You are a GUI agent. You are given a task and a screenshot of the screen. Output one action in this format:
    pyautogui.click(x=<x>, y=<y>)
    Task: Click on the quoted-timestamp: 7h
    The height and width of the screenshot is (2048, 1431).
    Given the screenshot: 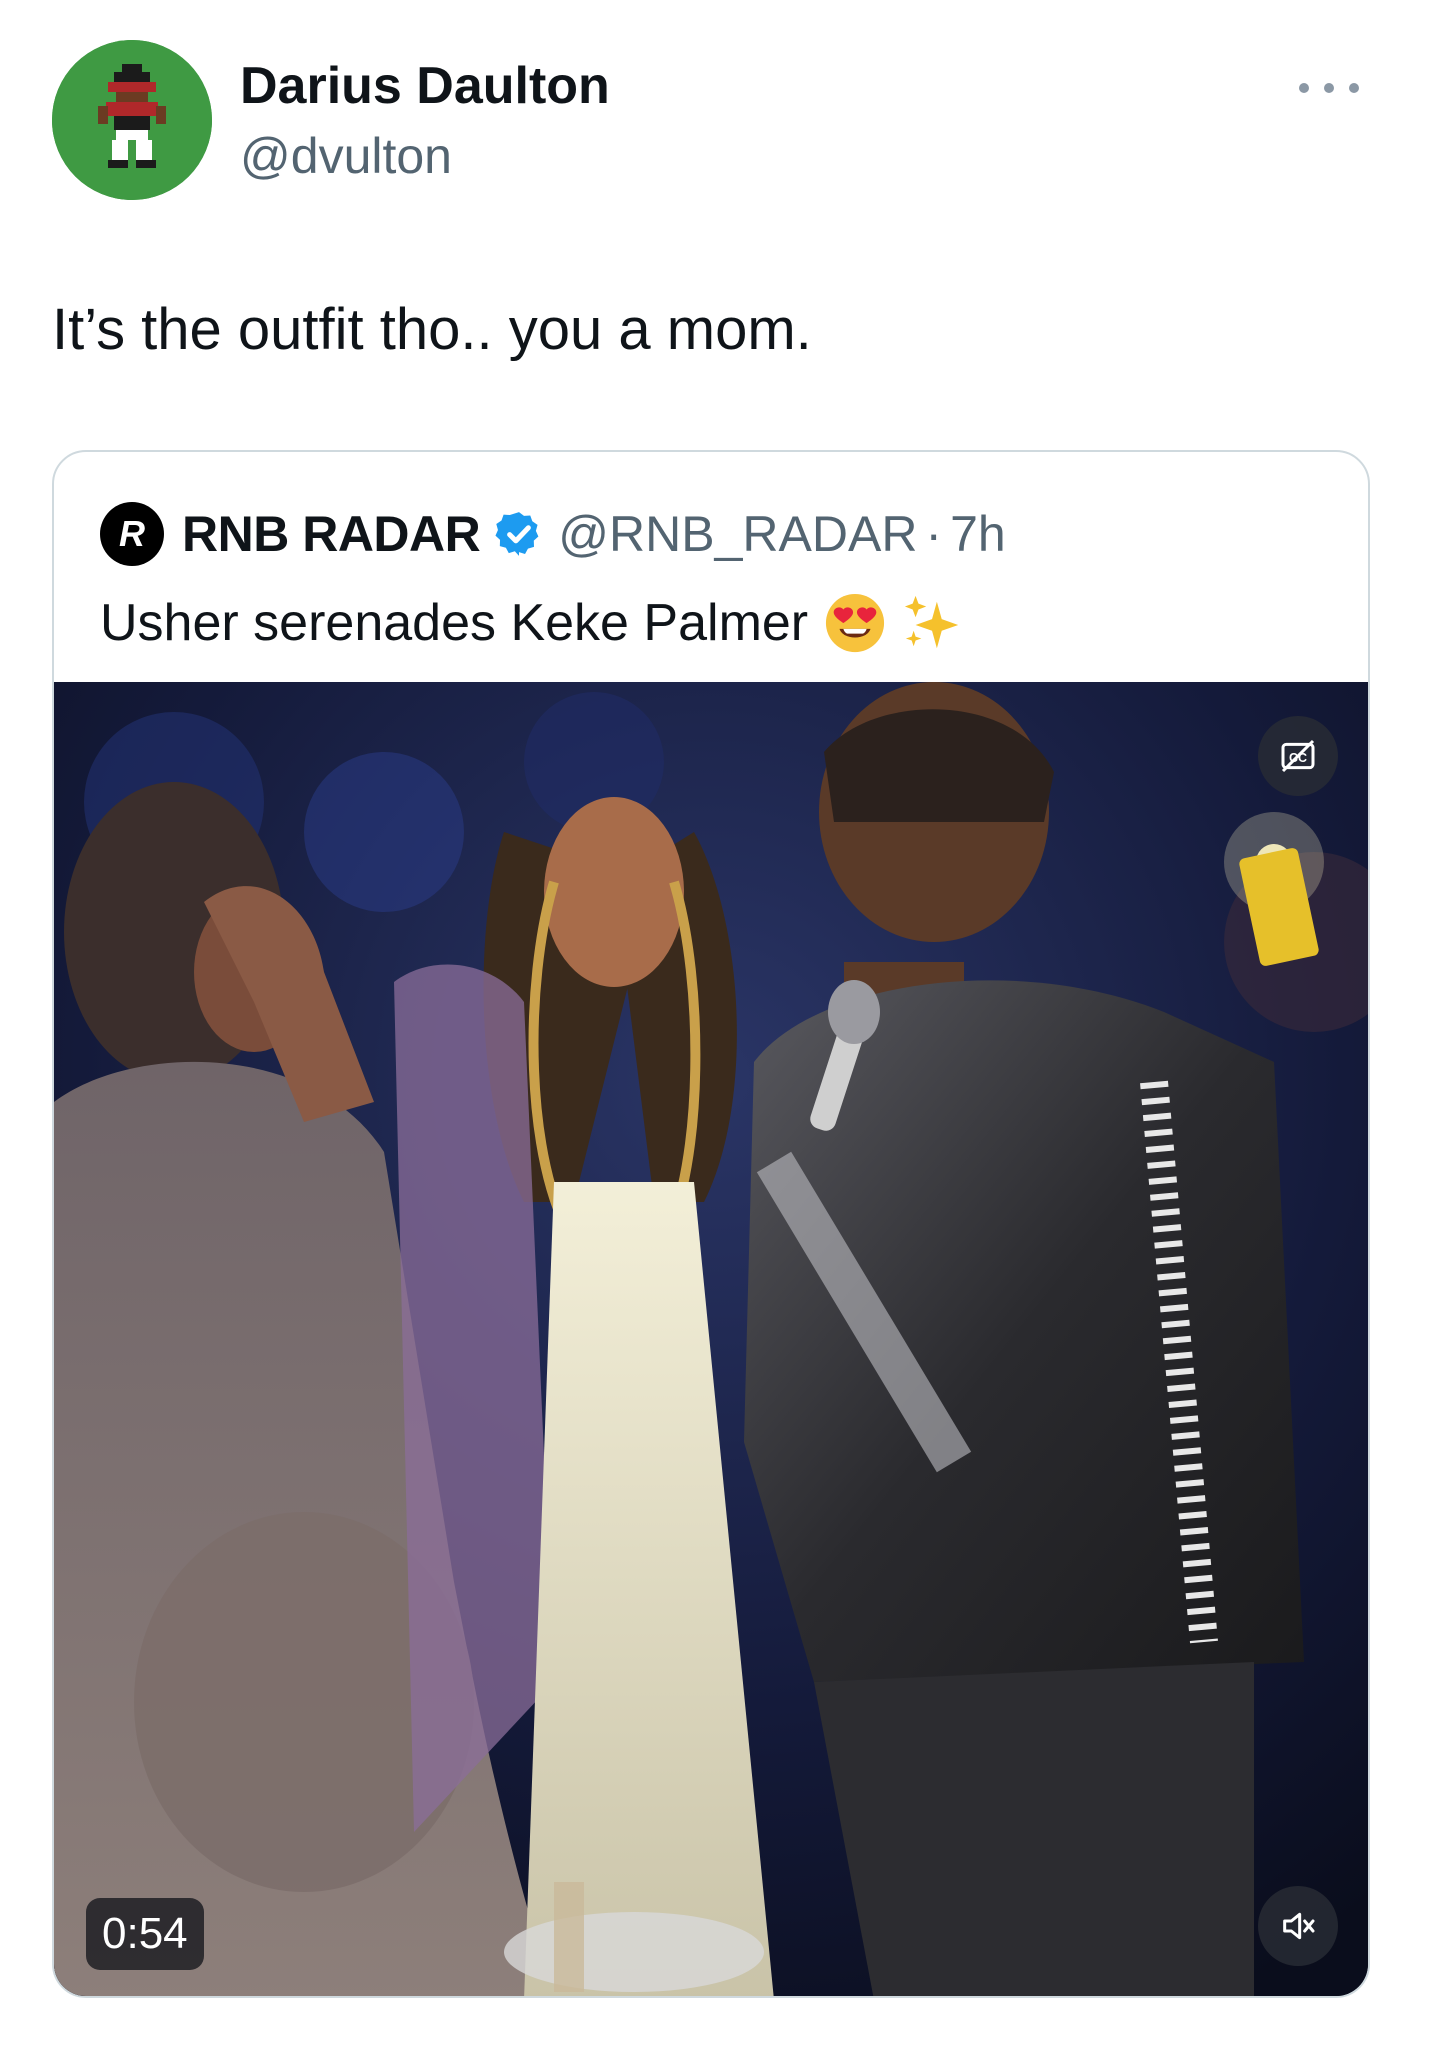 What is the action you would take?
    pyautogui.click(x=978, y=534)
    